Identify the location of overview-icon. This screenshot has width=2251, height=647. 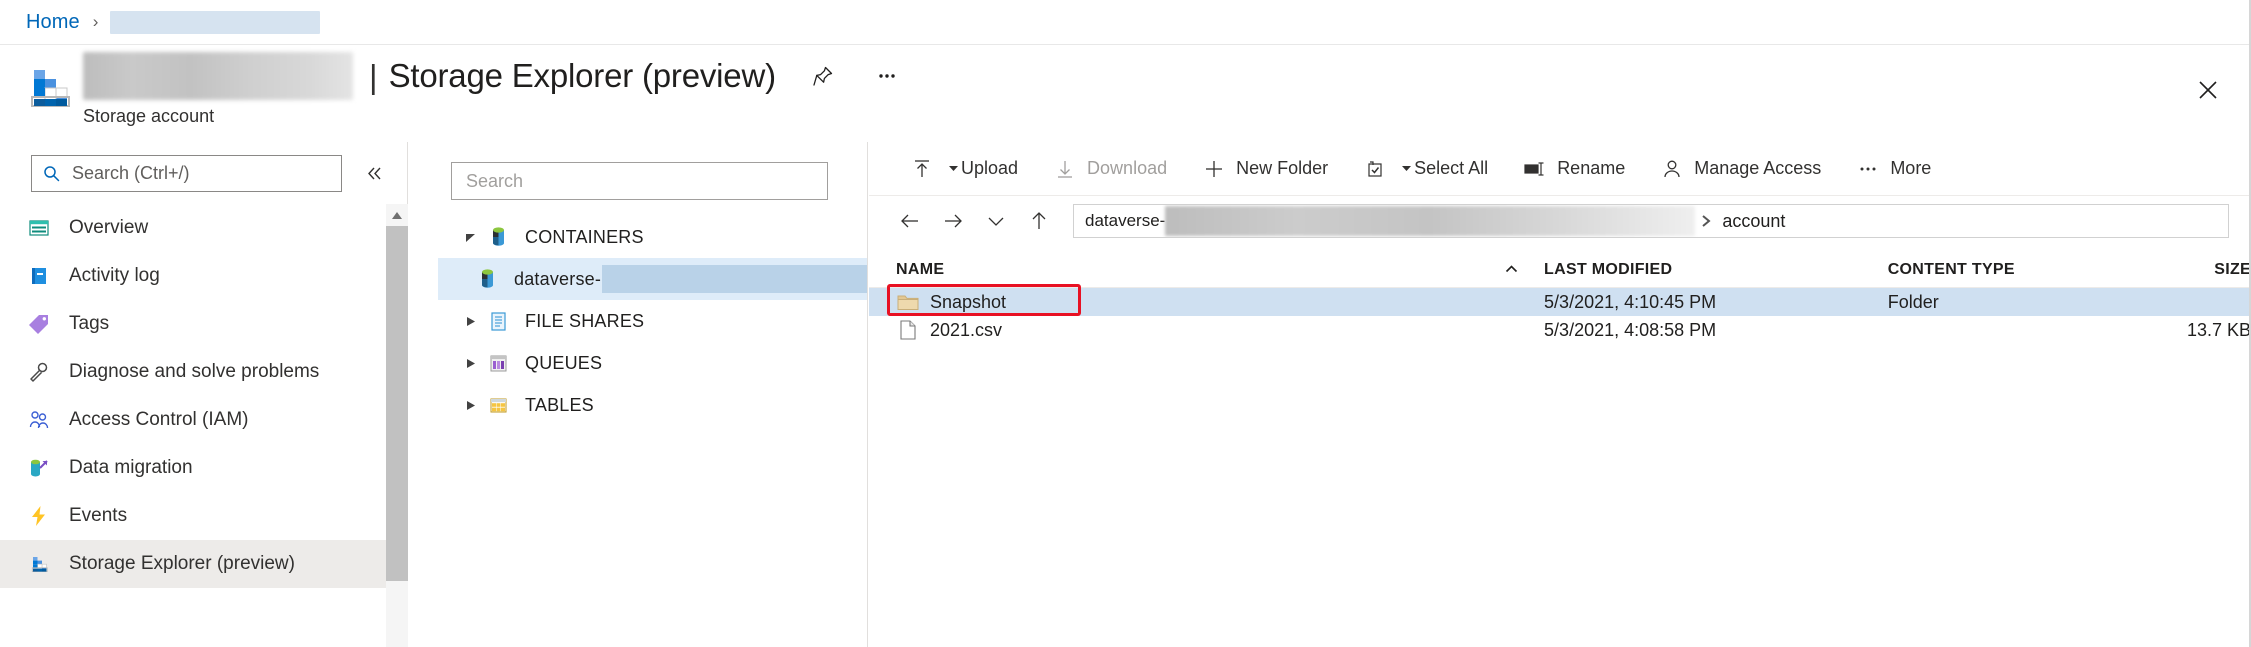
(39, 228).